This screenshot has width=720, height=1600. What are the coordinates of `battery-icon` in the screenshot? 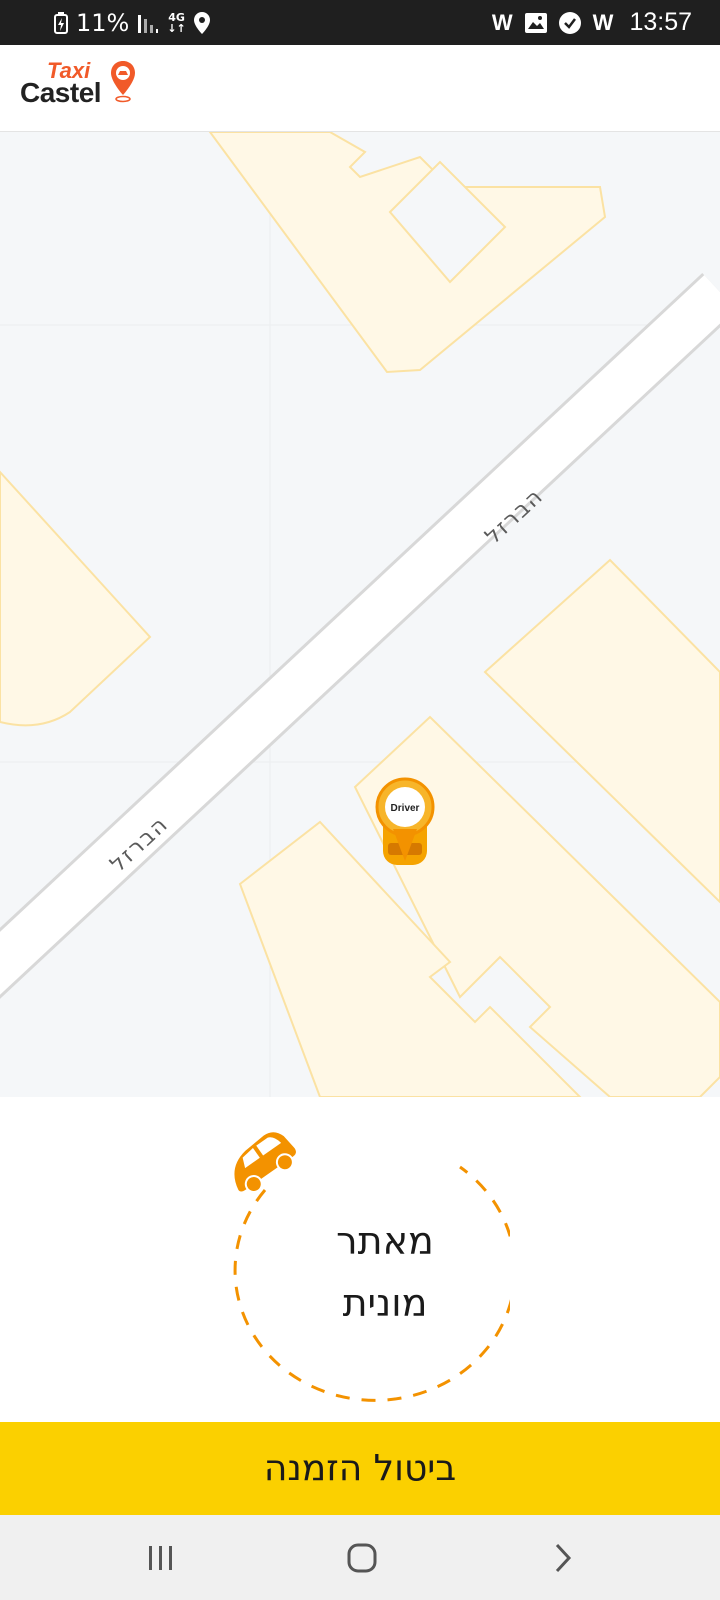 It's located at (61, 22).